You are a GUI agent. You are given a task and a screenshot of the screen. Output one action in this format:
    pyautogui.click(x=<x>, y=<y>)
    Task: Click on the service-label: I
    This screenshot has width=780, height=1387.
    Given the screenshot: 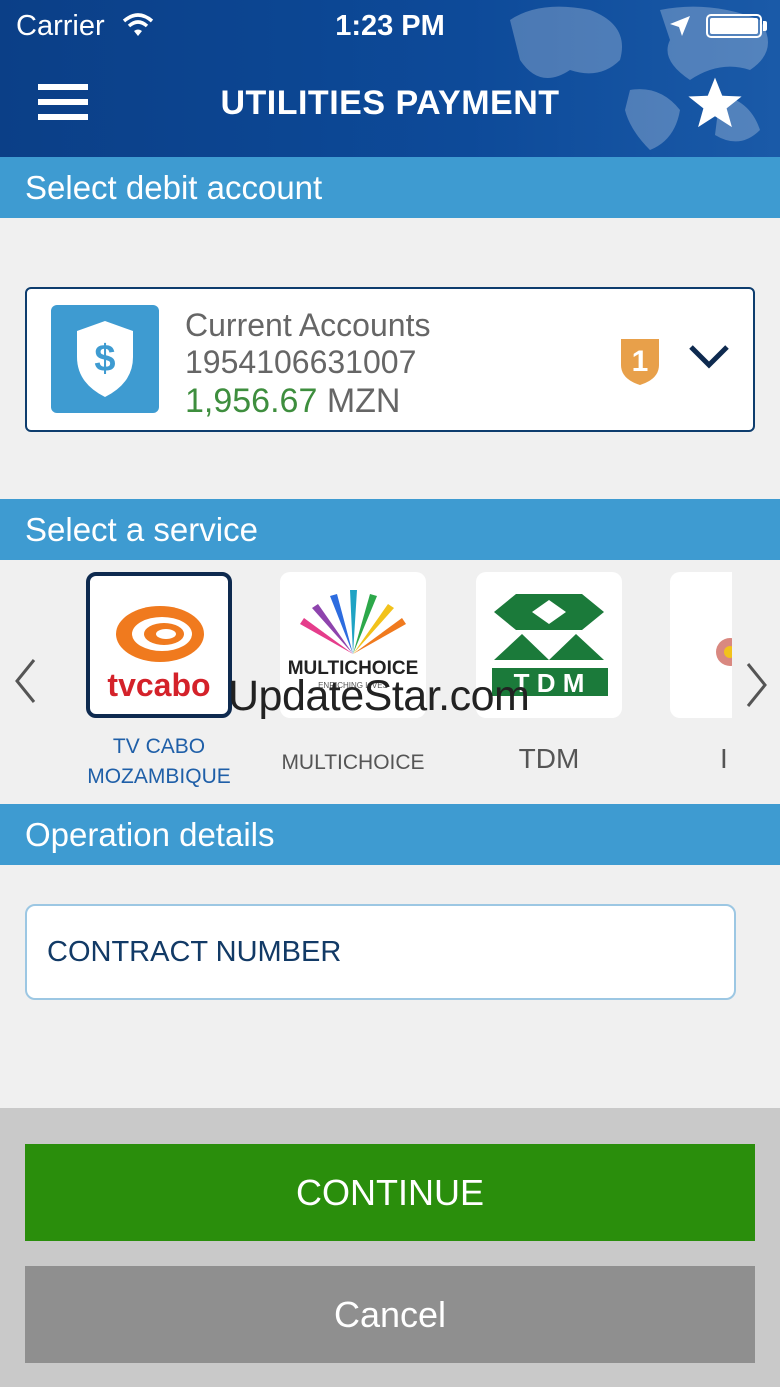 What is the action you would take?
    pyautogui.click(x=724, y=758)
    